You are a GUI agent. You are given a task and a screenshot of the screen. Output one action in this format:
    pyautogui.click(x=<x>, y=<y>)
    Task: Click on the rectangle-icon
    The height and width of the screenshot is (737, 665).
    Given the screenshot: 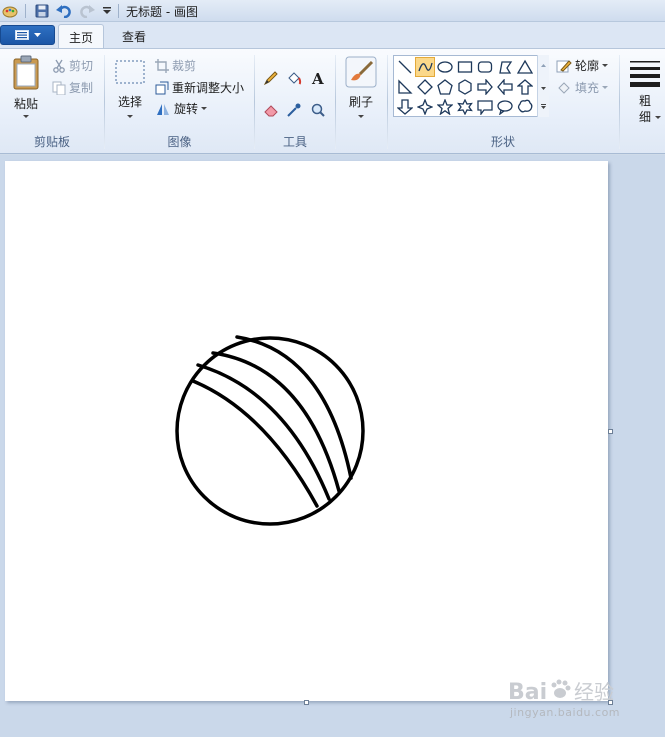 What is the action you would take?
    pyautogui.click(x=465, y=67)
    